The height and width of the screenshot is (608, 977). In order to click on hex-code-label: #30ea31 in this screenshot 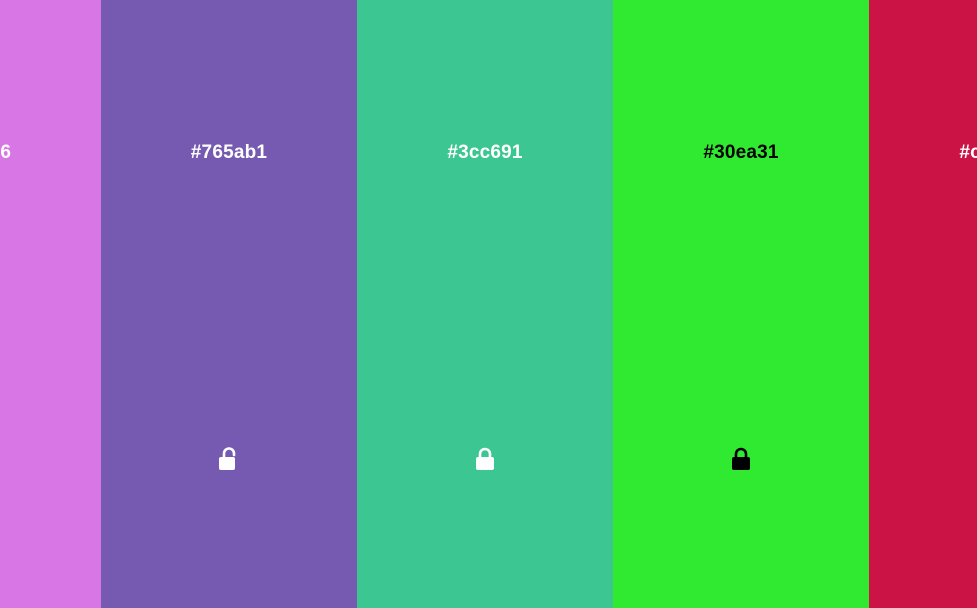, I will do `click(741, 153)`.